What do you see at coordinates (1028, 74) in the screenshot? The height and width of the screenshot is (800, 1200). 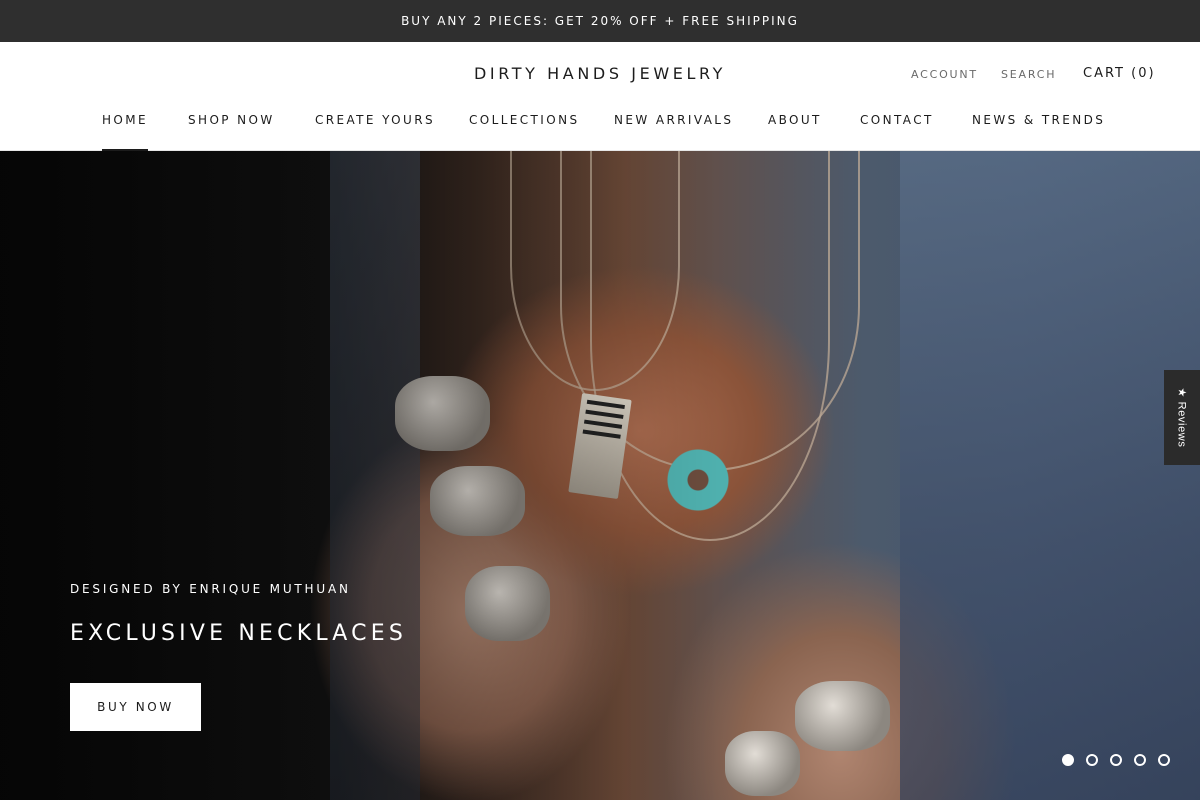 I see `search-link: SEARCH` at bounding box center [1028, 74].